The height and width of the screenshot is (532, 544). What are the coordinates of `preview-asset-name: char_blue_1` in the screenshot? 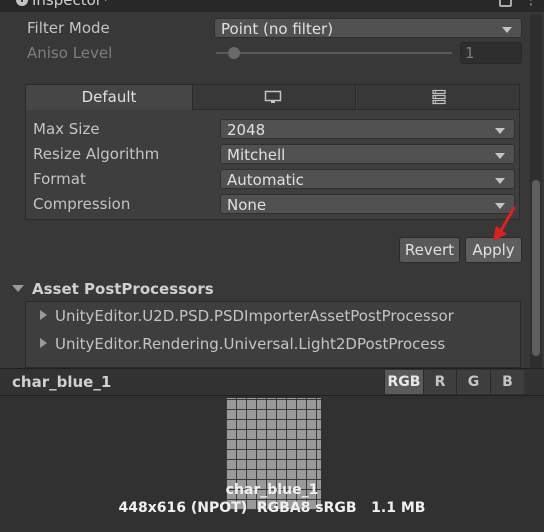 It's located at (62, 382).